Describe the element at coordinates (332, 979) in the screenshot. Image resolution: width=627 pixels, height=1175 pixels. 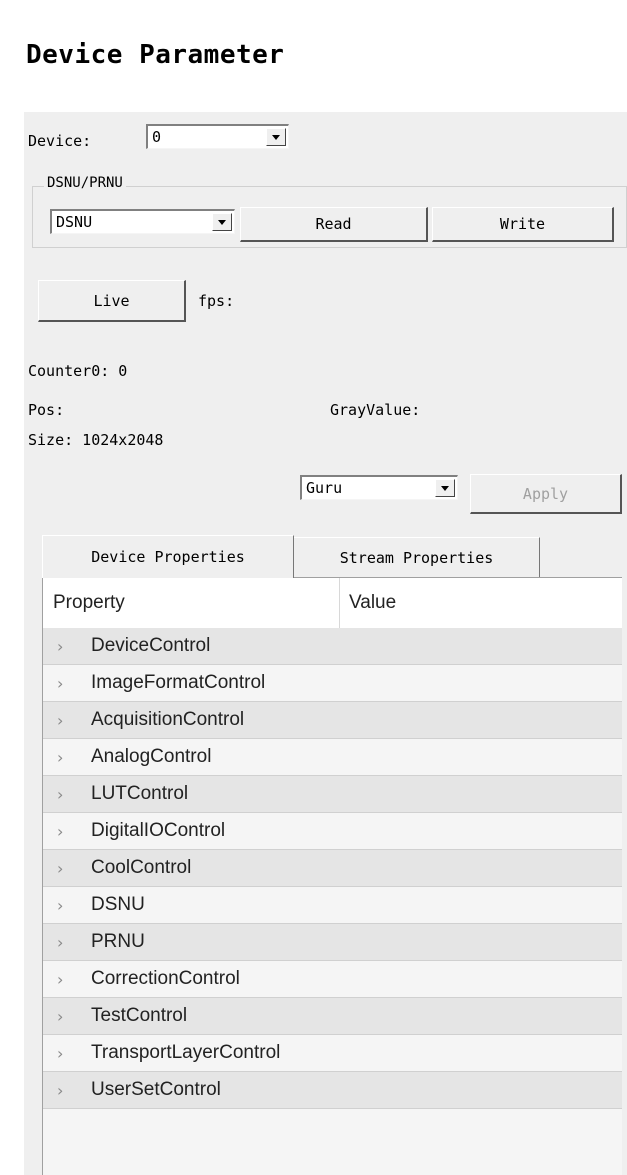
I see `property-row-correctioncontrol: › CorrectionControl` at that location.